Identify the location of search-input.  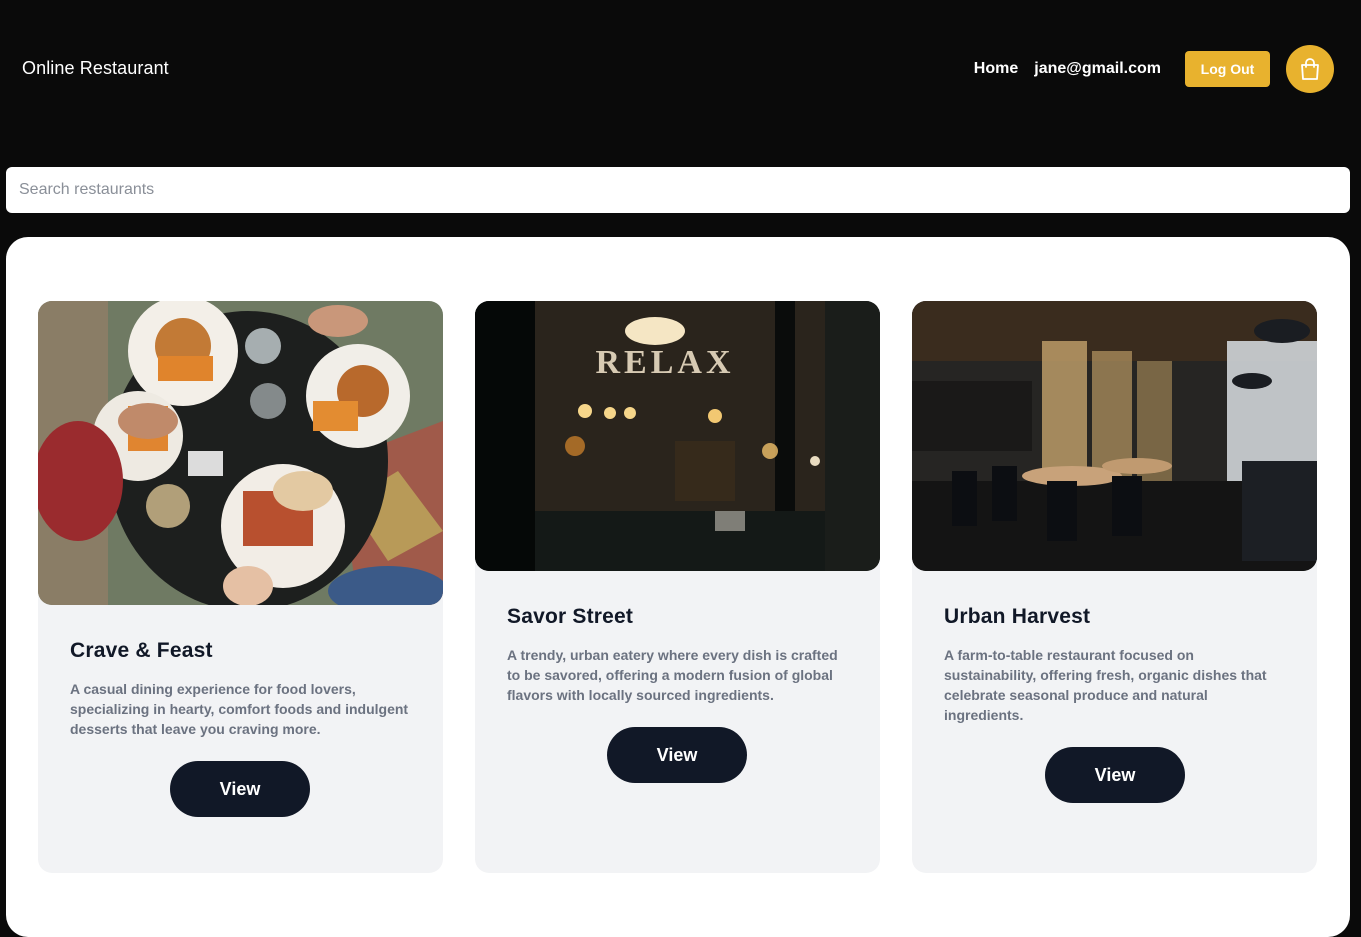
(678, 190).